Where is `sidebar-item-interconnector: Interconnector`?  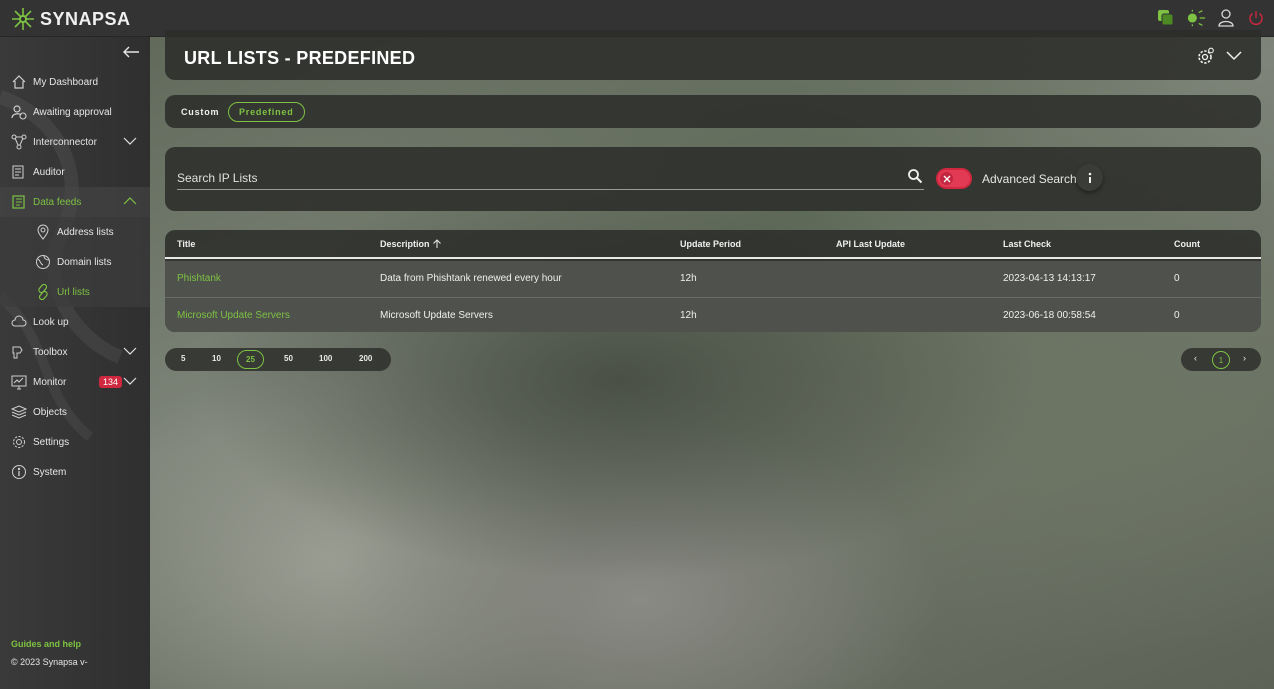 sidebar-item-interconnector: Interconnector is located at coordinates (75, 142).